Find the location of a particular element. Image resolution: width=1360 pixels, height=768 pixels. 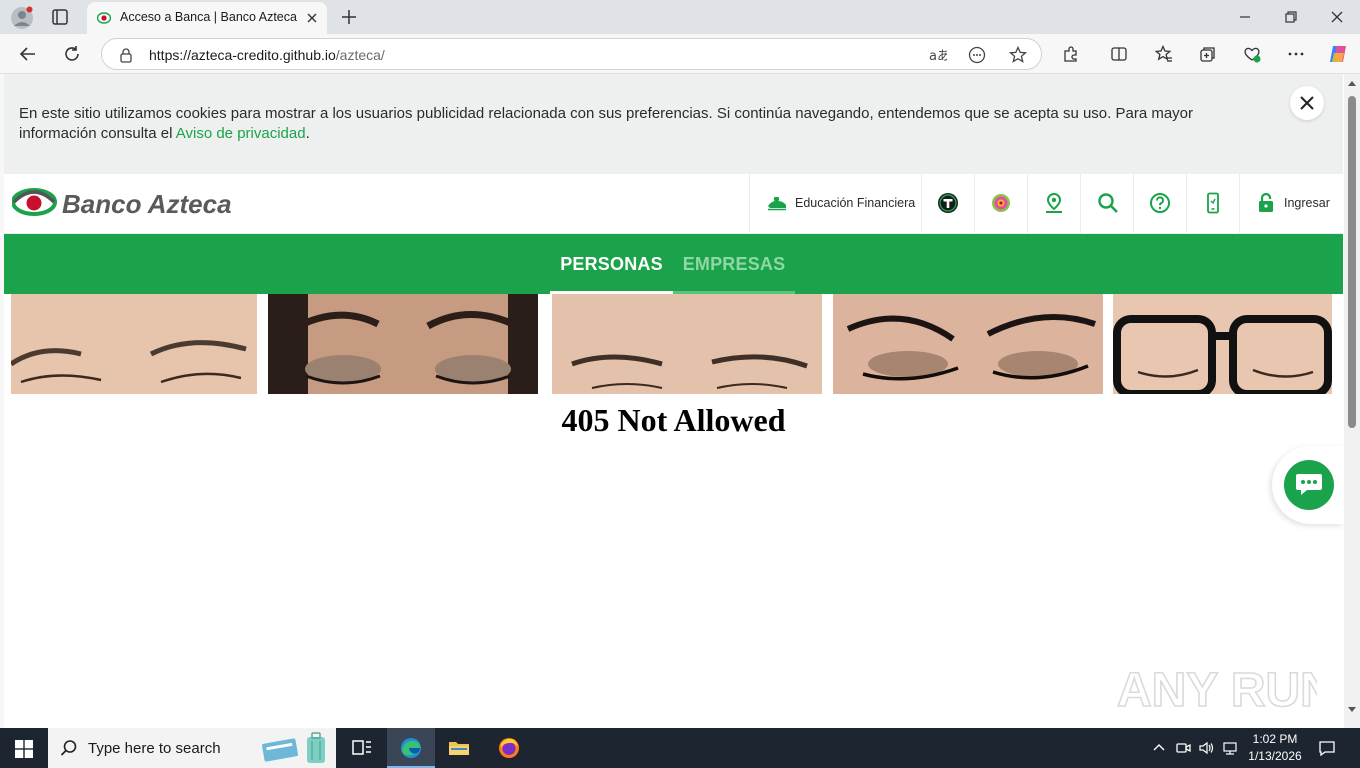

url-host: https://azteca-credito.github.io is located at coordinates (242, 55).